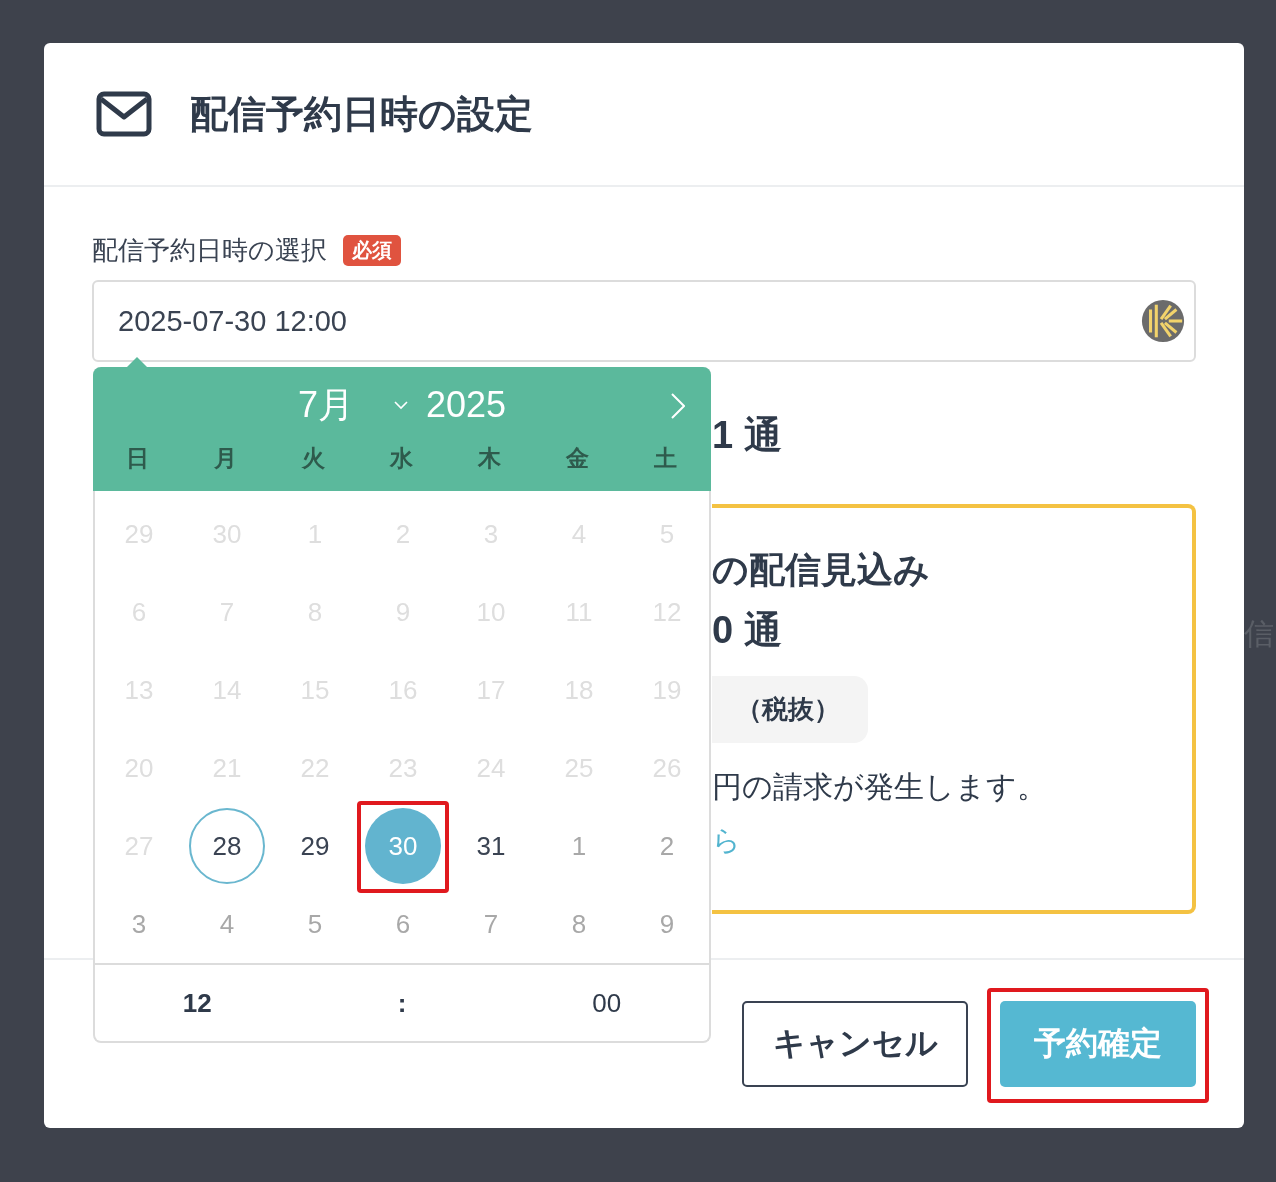  Describe the element at coordinates (491, 924) in the screenshot. I see `calendar-day: 7` at that location.